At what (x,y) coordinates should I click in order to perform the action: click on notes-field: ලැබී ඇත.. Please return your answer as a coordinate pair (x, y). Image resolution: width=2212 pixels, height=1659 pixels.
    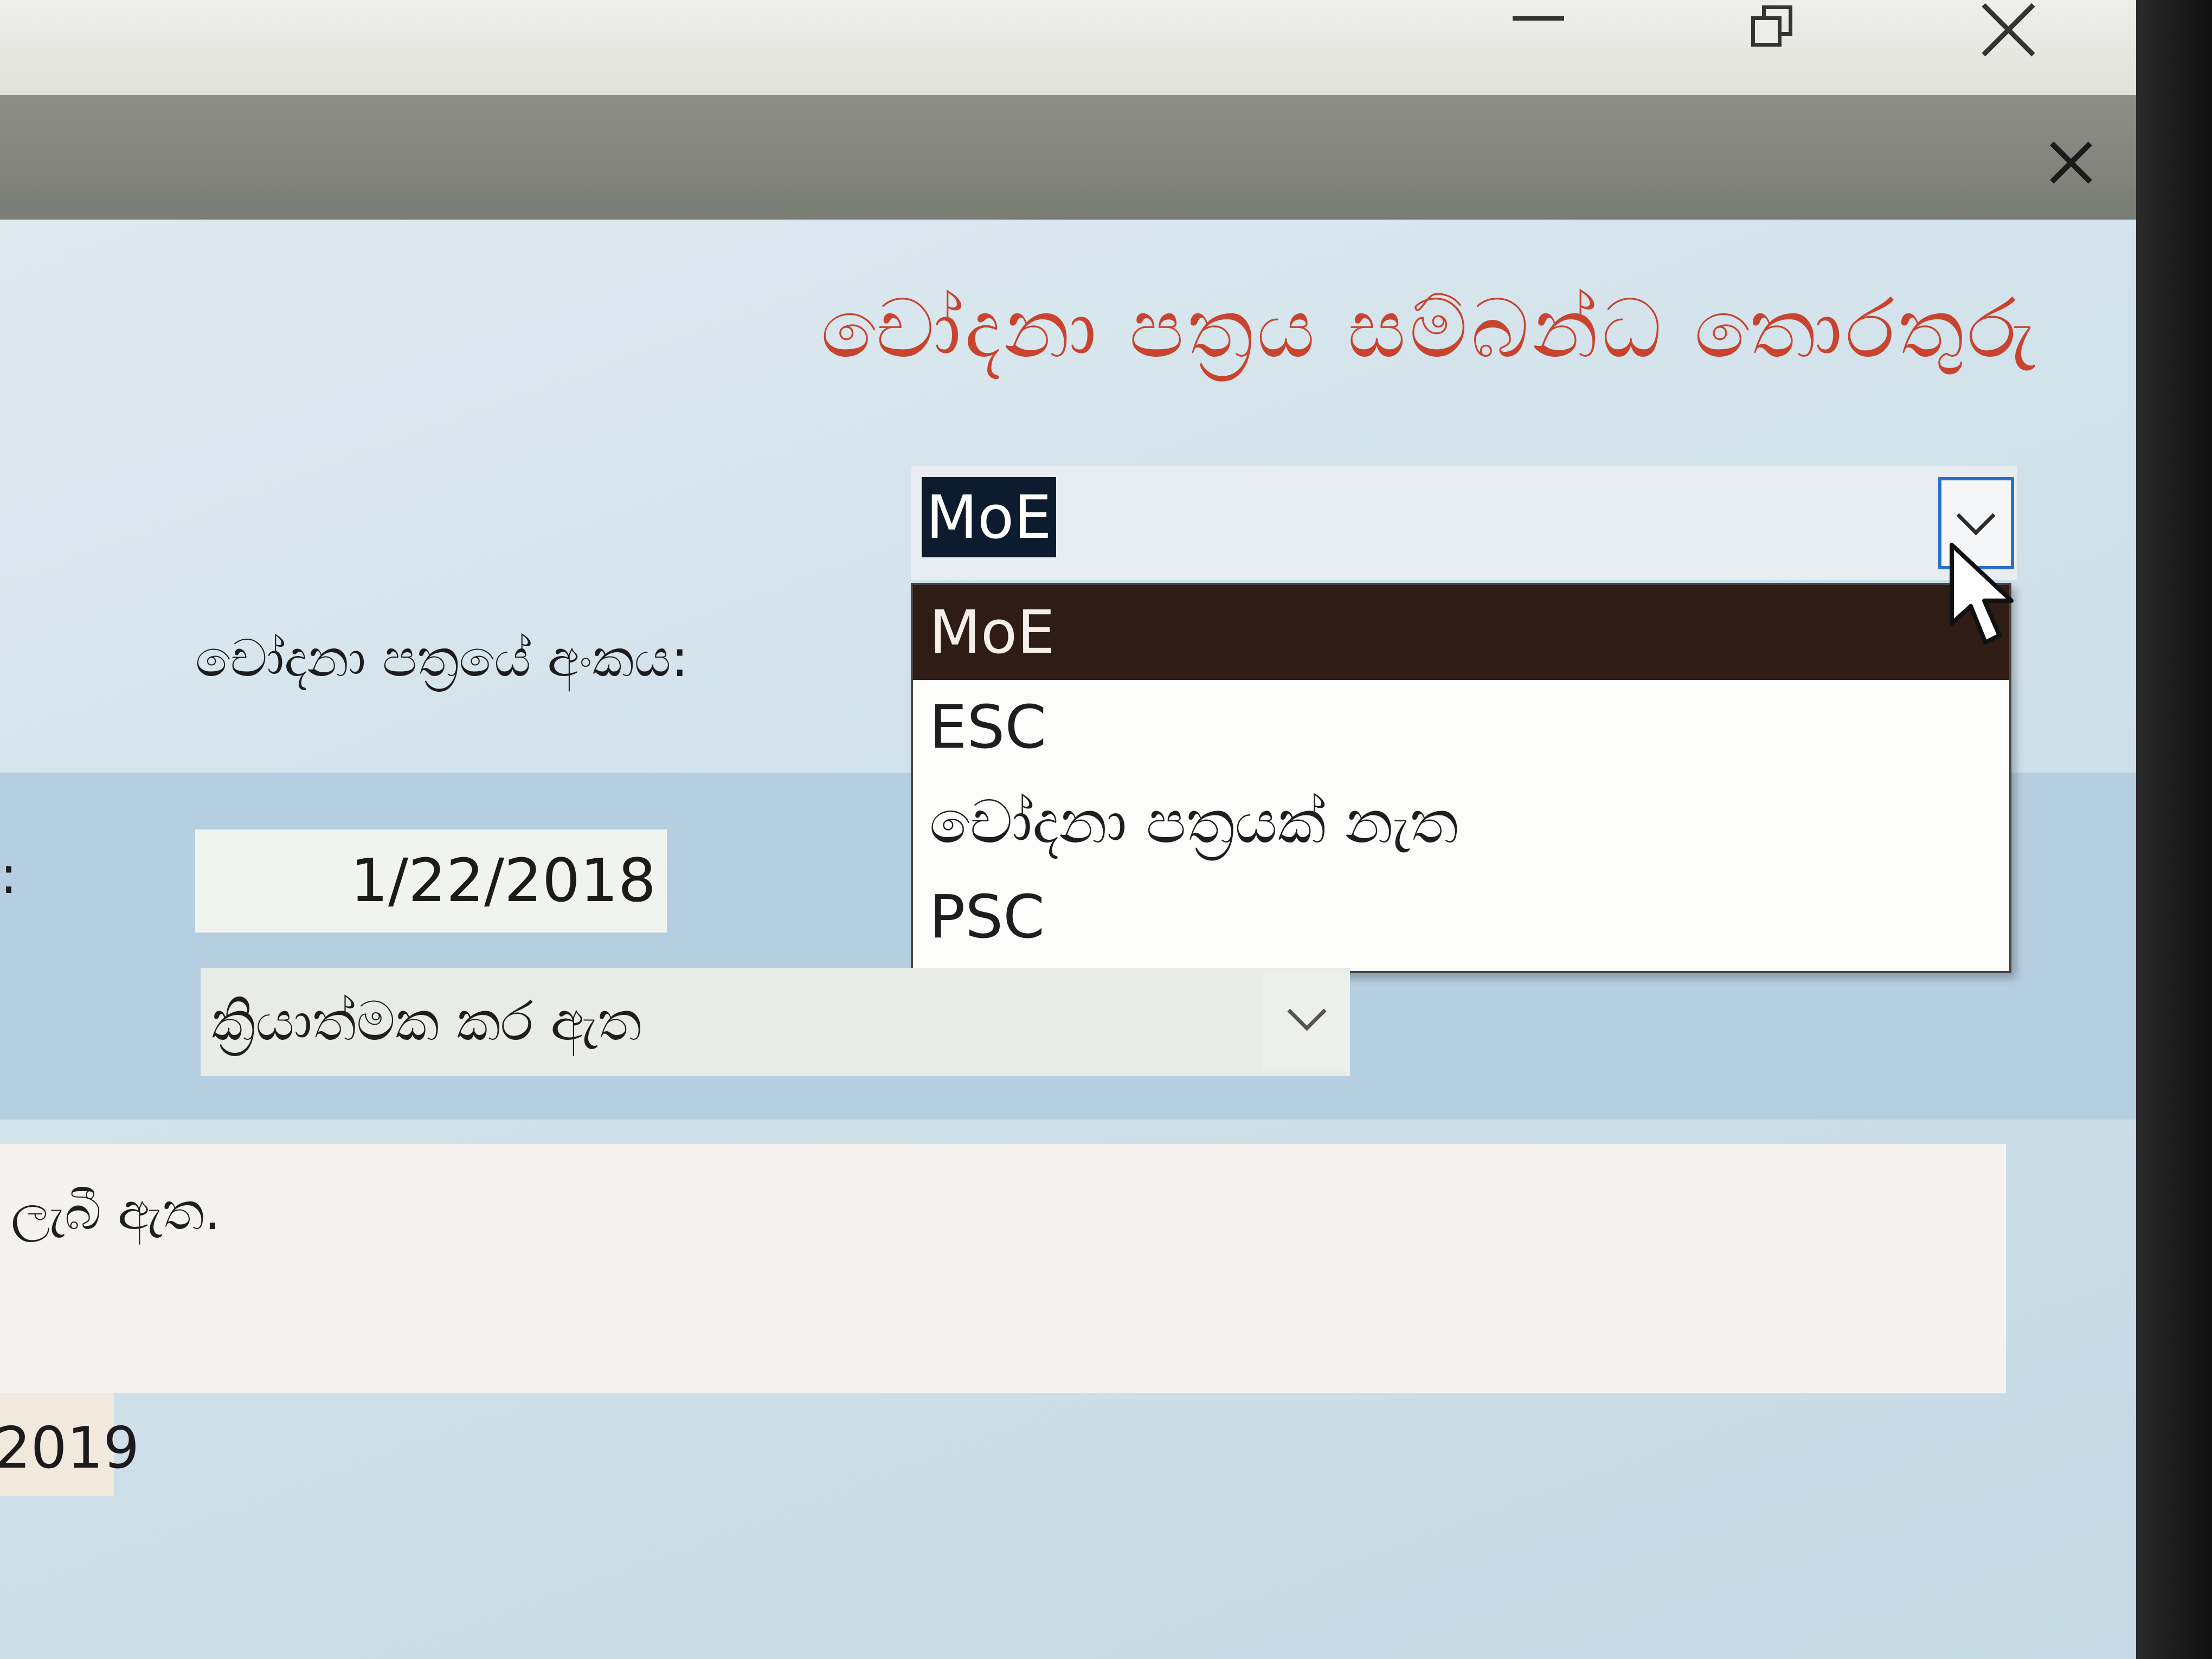
    Looking at the image, I should click on (1003, 1268).